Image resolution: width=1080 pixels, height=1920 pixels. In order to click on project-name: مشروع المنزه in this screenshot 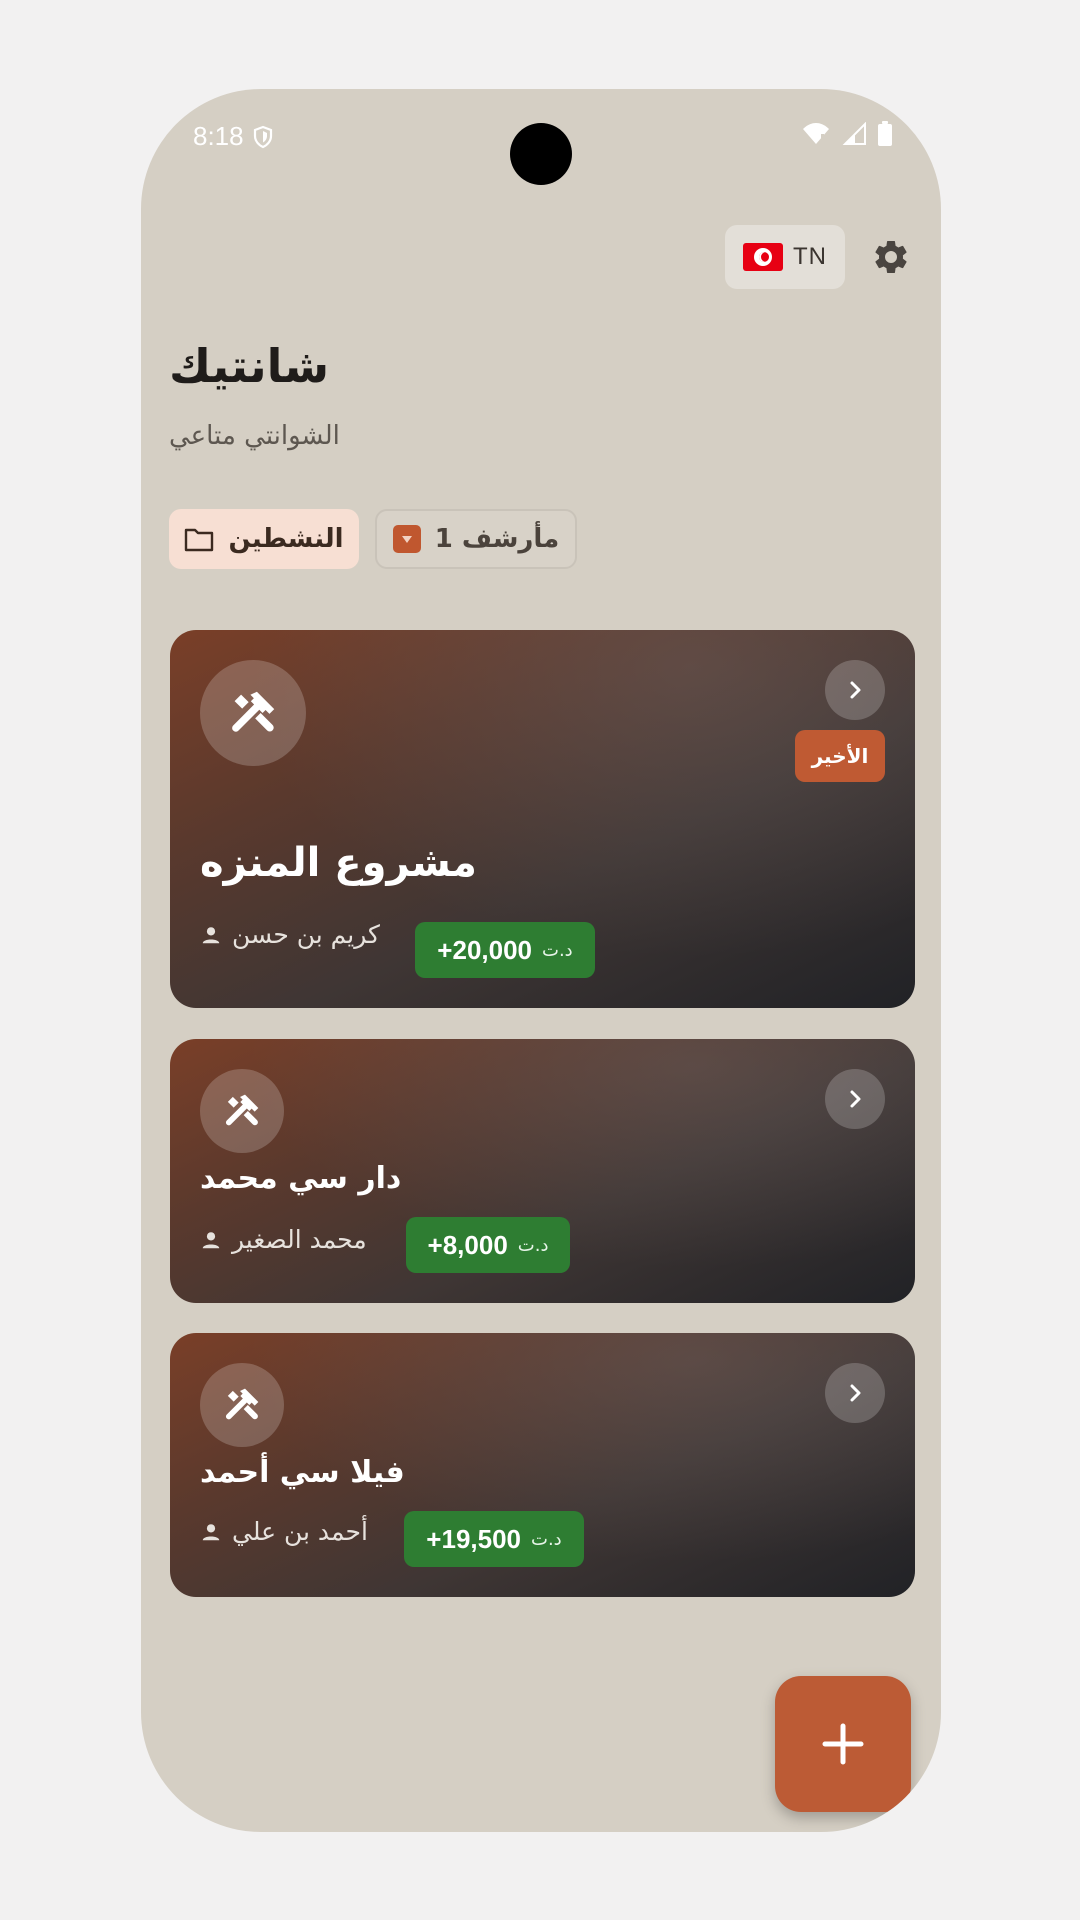, I will do `click(338, 863)`.